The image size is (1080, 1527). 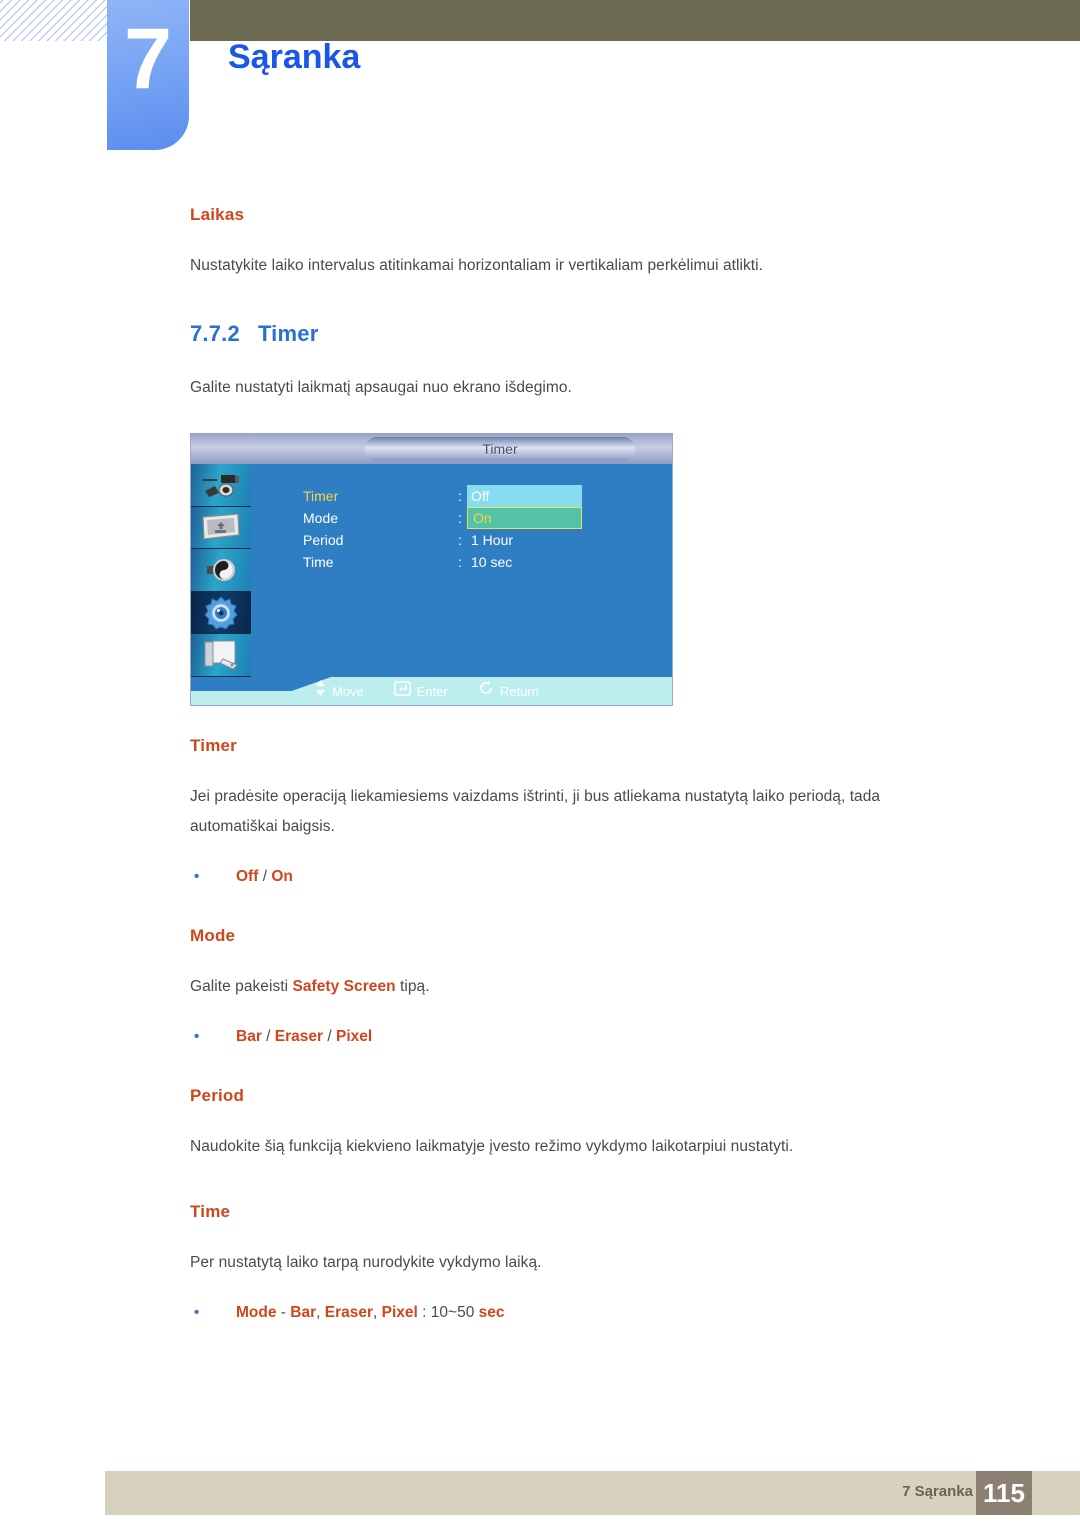 What do you see at coordinates (283, 1312) in the screenshot?
I see `option-dash: -` at bounding box center [283, 1312].